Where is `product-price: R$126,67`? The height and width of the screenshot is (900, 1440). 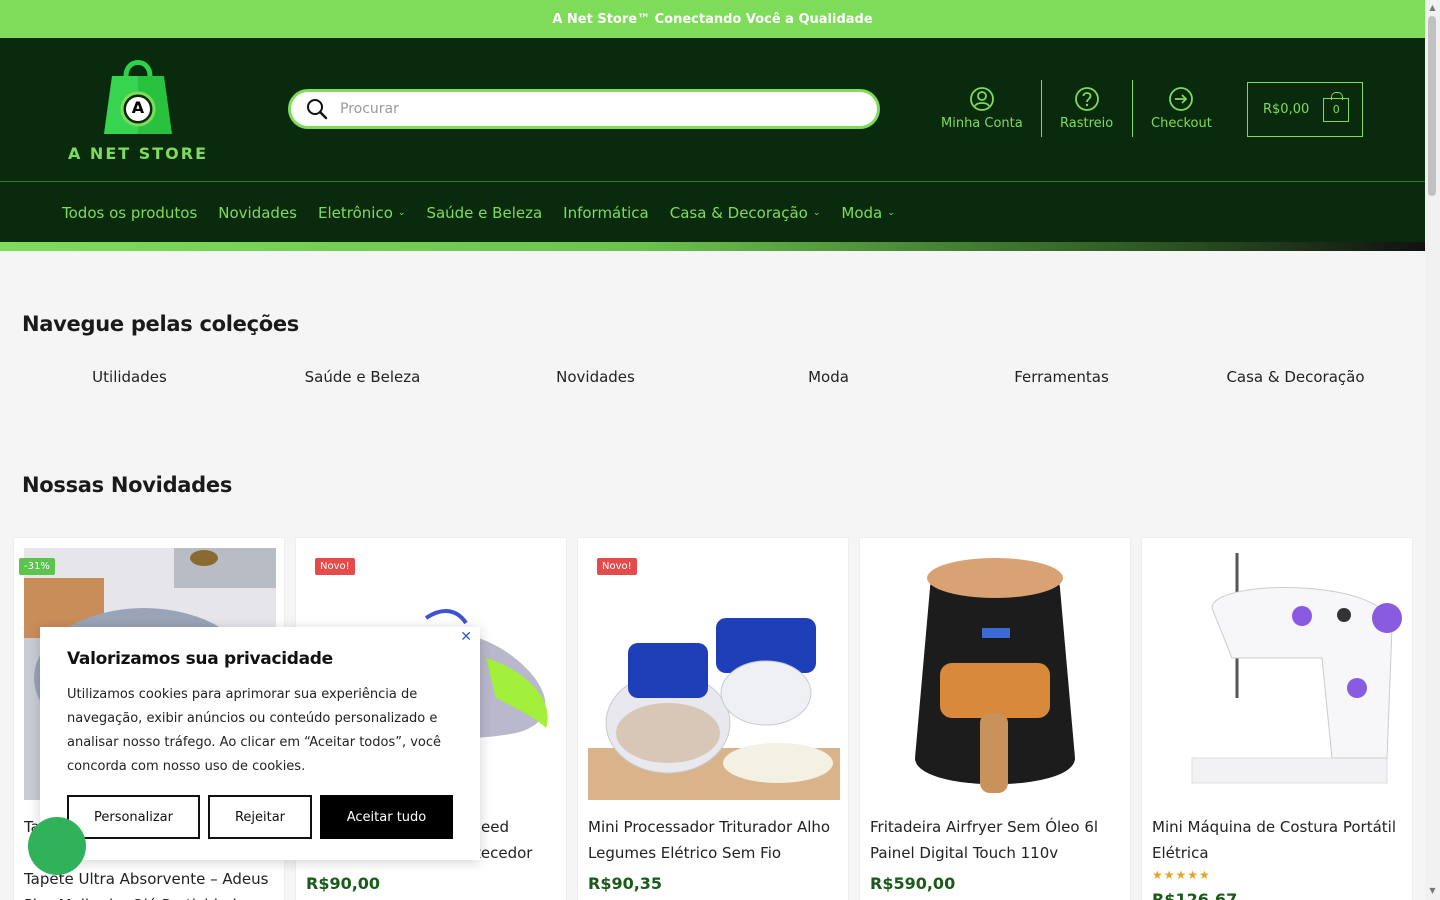 product-price: R$126,67 is located at coordinates (1195, 895).